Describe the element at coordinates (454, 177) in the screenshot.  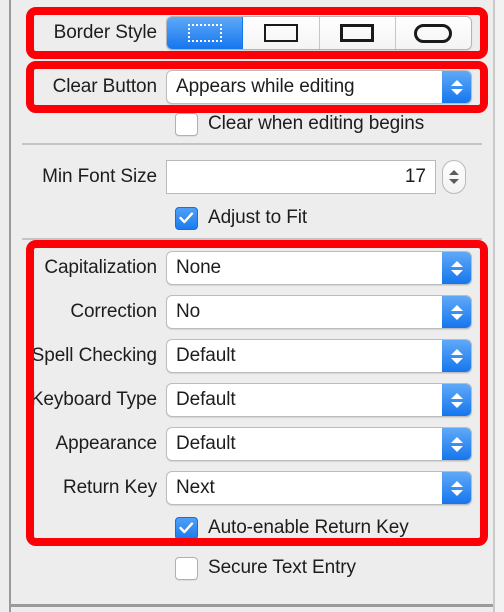
I see `min-font-size-stepper` at that location.